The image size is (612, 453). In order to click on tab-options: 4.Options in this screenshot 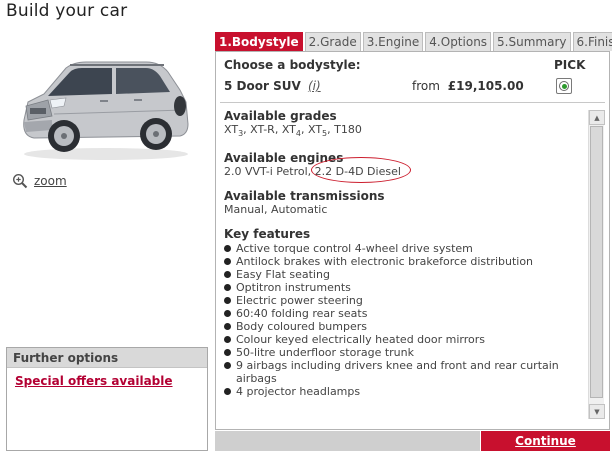, I will do `click(458, 41)`.